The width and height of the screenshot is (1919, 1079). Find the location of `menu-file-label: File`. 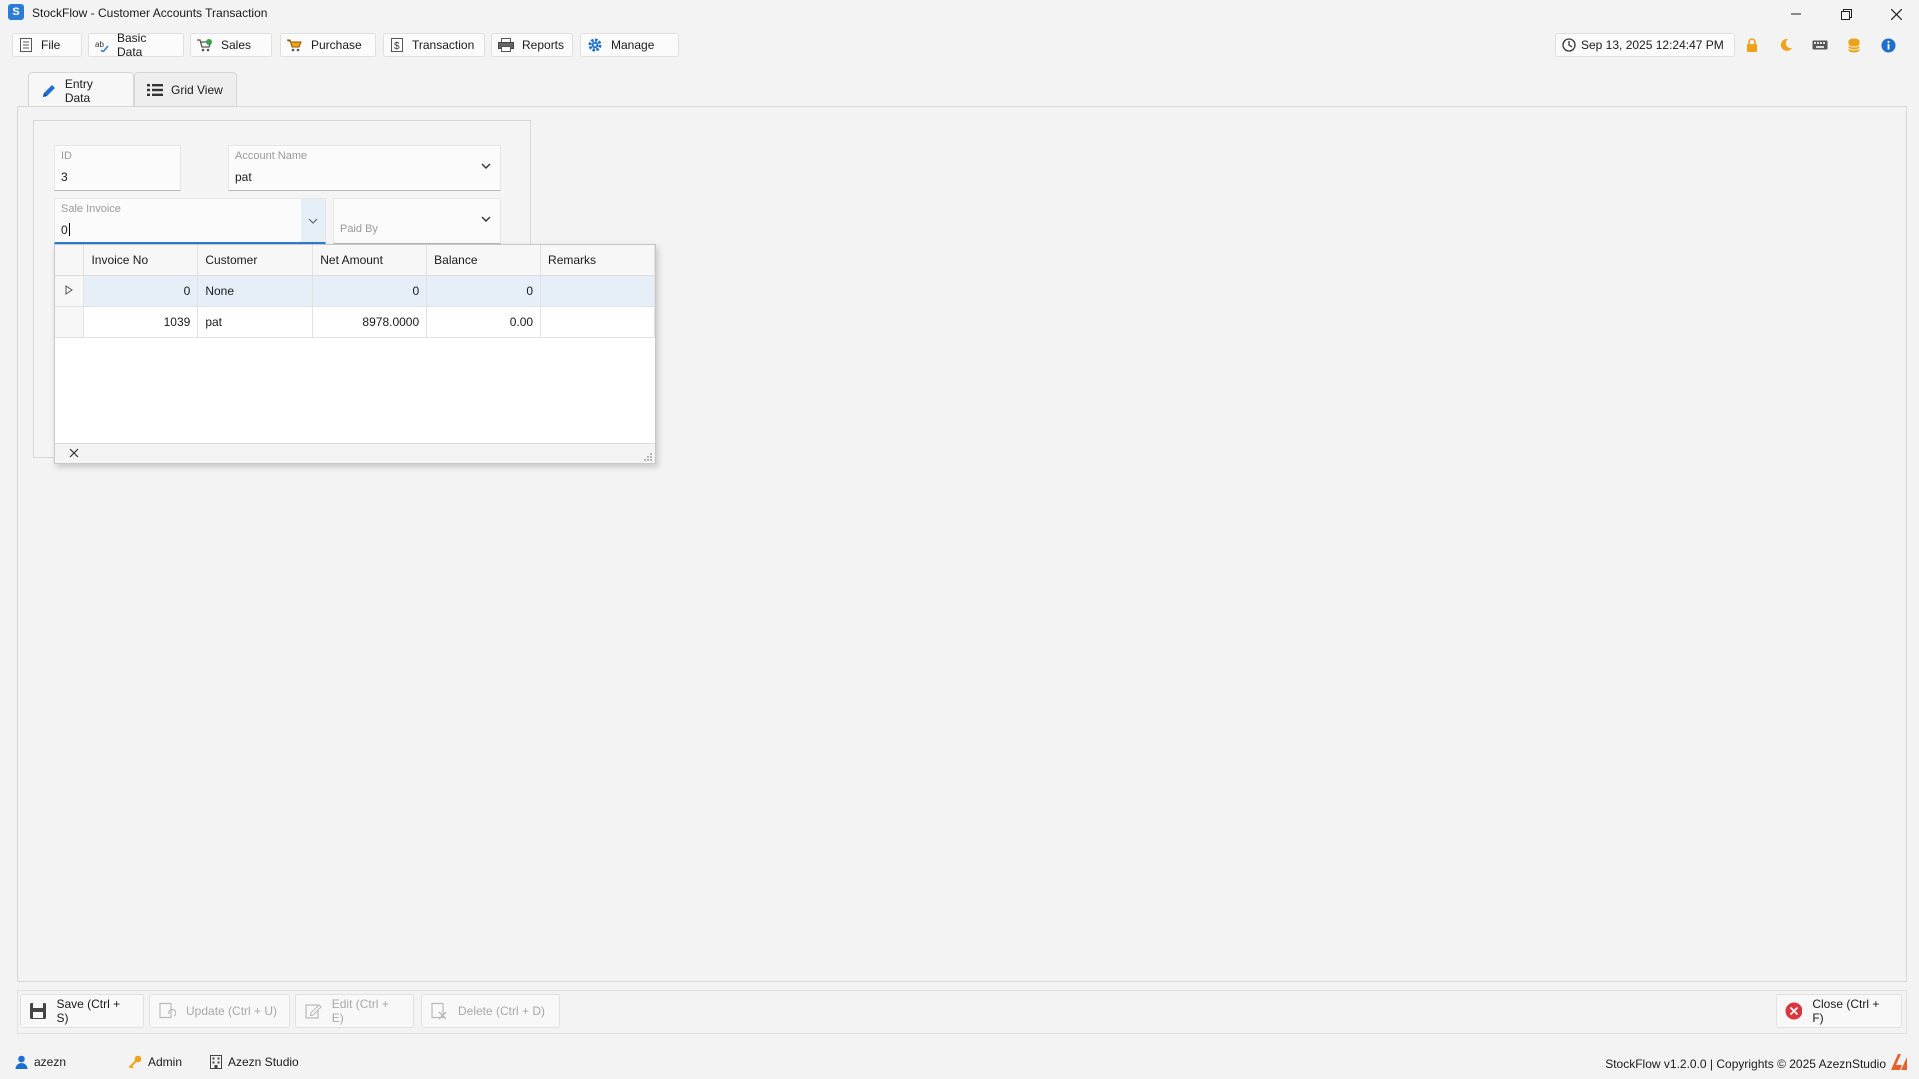

menu-file-label: File is located at coordinates (51, 45).